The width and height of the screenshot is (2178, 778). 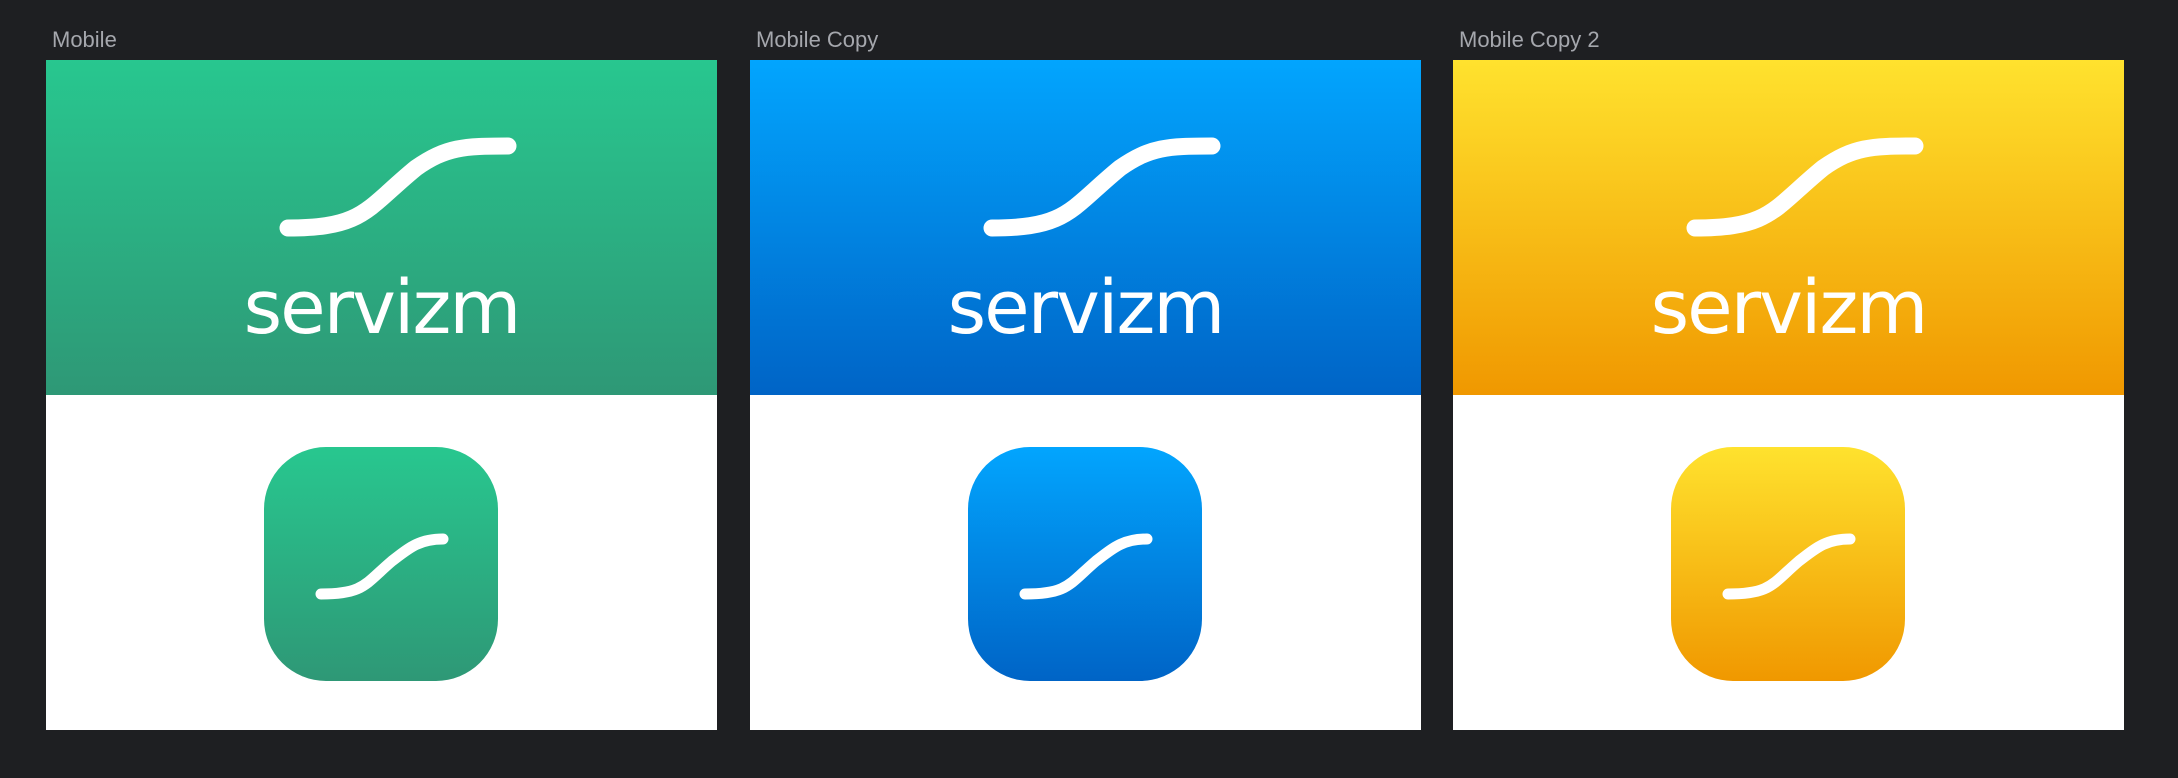 What do you see at coordinates (817, 40) in the screenshot?
I see `artboard-label-mobile-copy: Mobile Copy` at bounding box center [817, 40].